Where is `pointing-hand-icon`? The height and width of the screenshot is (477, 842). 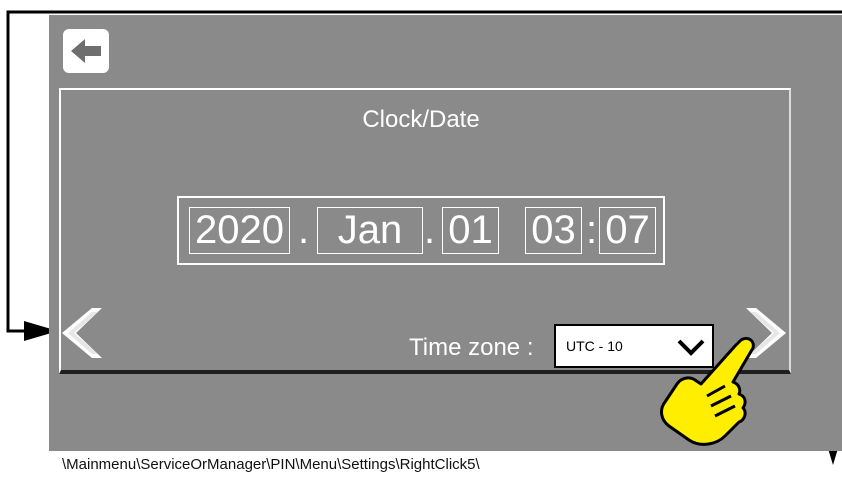 pointing-hand-icon is located at coordinates (707, 391).